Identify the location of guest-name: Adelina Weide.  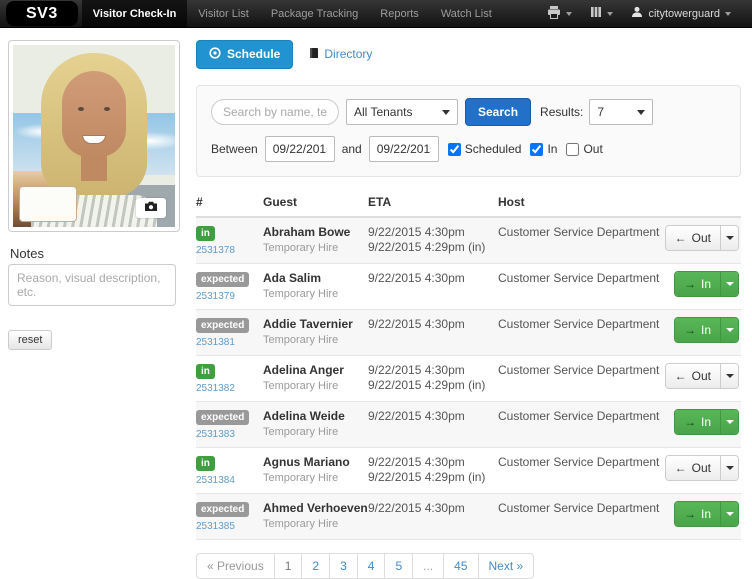
(304, 416).